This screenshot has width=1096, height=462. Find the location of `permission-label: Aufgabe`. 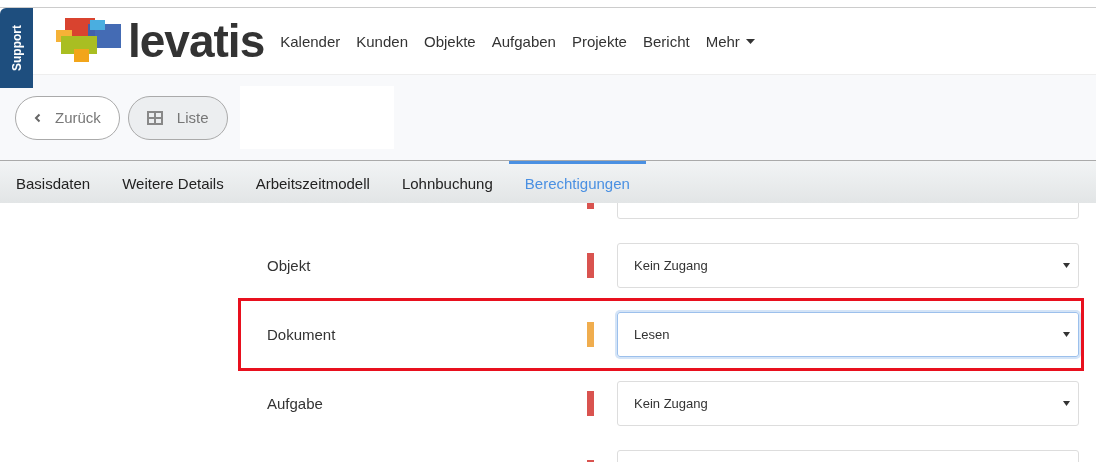

permission-label: Aufgabe is located at coordinates (295, 403).